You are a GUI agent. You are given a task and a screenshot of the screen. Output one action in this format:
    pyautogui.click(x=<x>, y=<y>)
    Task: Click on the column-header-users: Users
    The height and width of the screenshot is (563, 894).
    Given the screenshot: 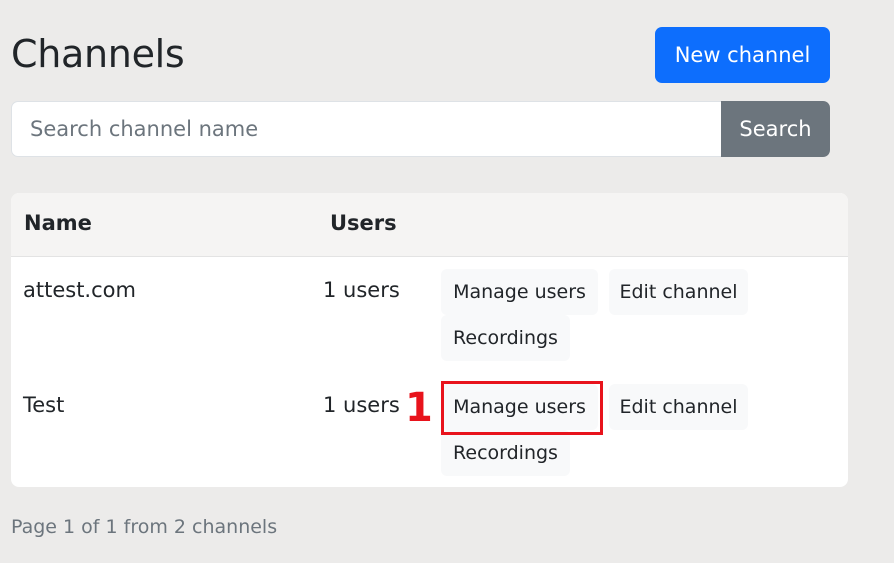 What is the action you would take?
    pyautogui.click(x=363, y=223)
    